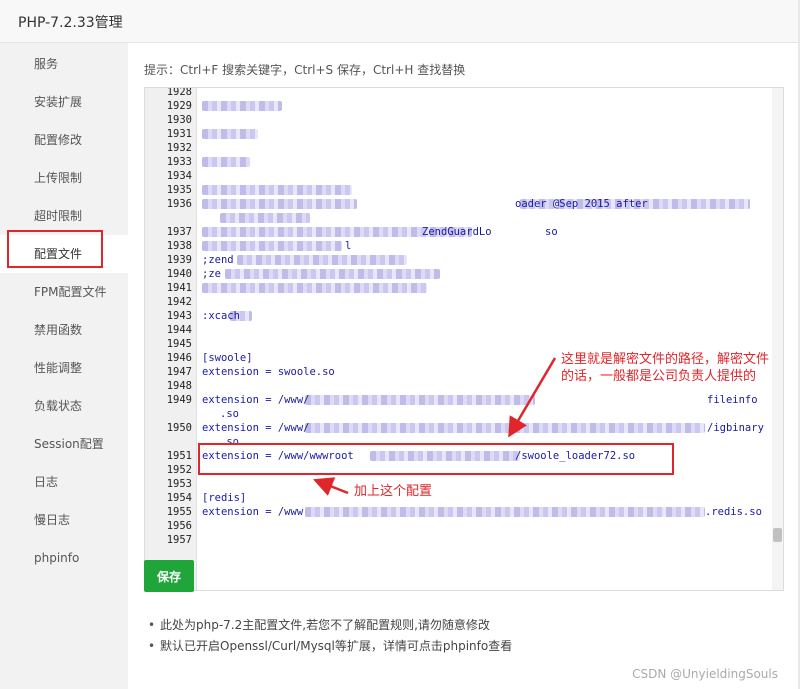  What do you see at coordinates (179, 190) in the screenshot?
I see `line-number: 1935` at bounding box center [179, 190].